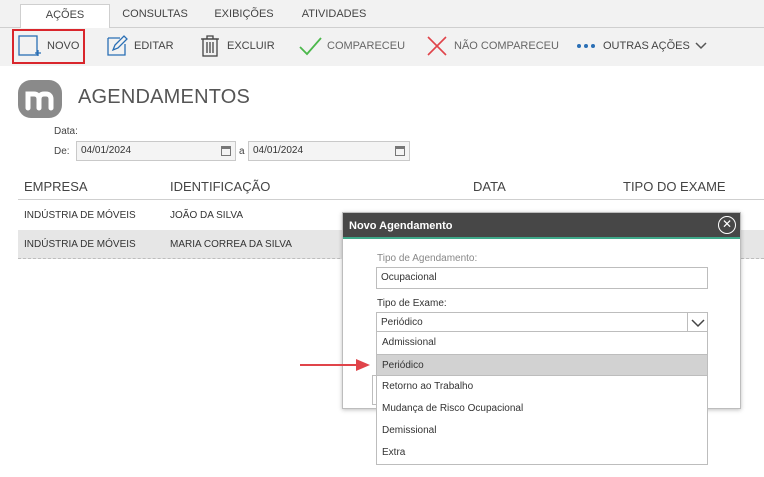 This screenshot has width=764, height=477. Describe the element at coordinates (242, 151) in the screenshot. I see `to-label: a` at that location.